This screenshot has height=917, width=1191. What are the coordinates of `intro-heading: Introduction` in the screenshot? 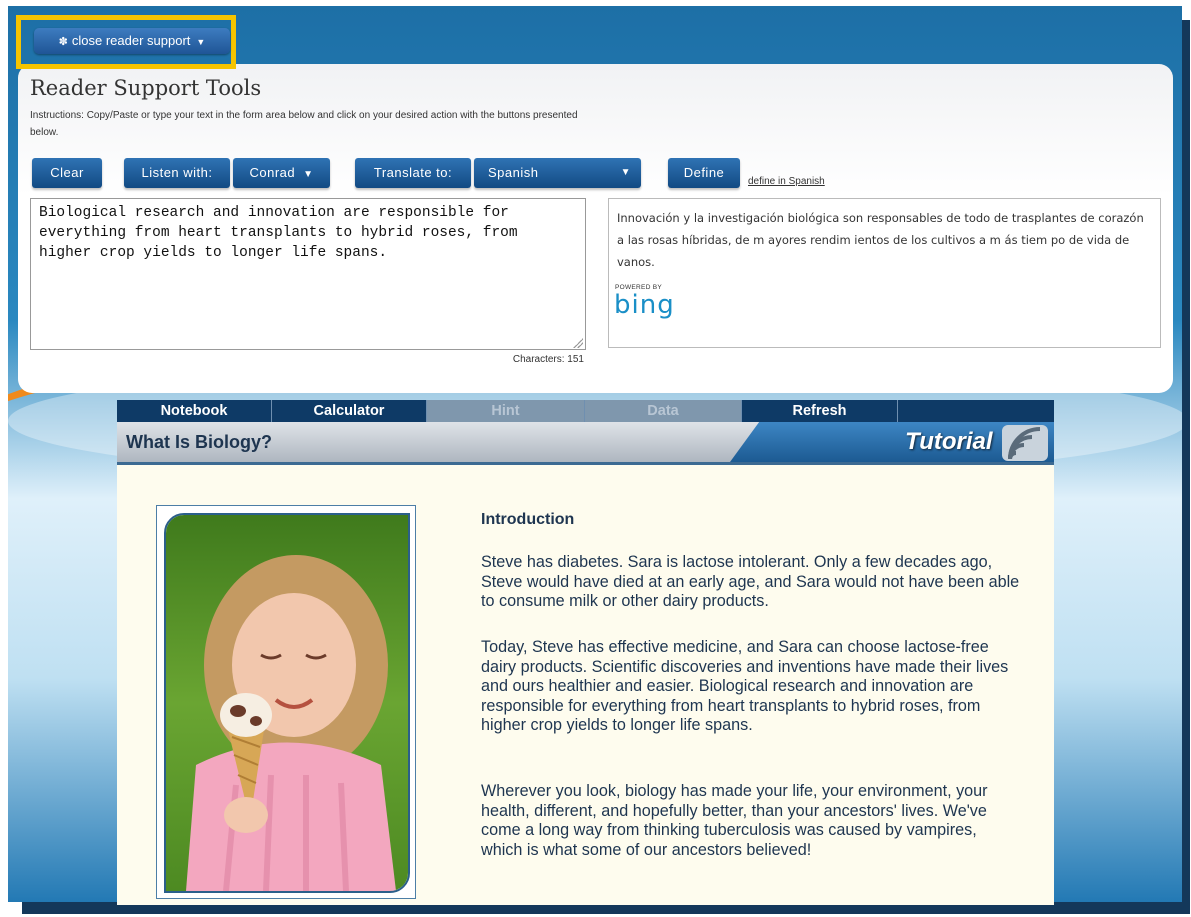 It's located at (528, 519).